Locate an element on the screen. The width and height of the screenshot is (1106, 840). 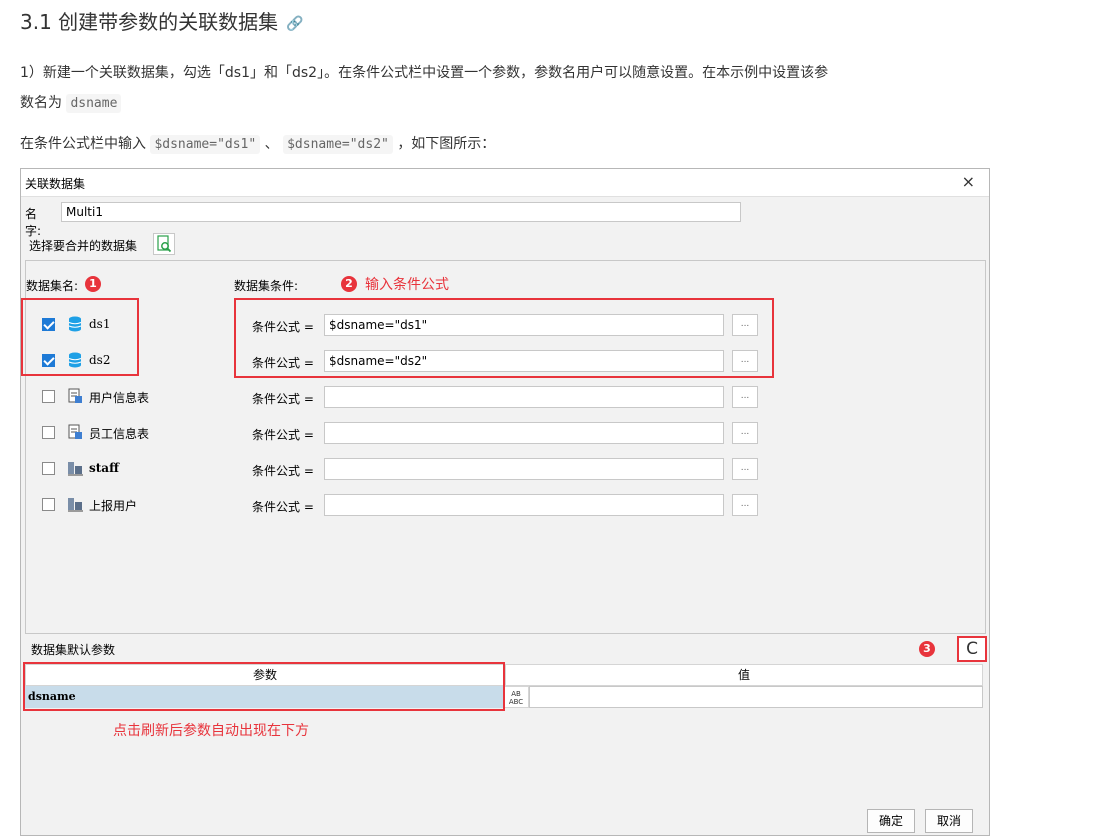
dataset-row-employee-info: 员工信息表 is located at coordinates (122, 433).